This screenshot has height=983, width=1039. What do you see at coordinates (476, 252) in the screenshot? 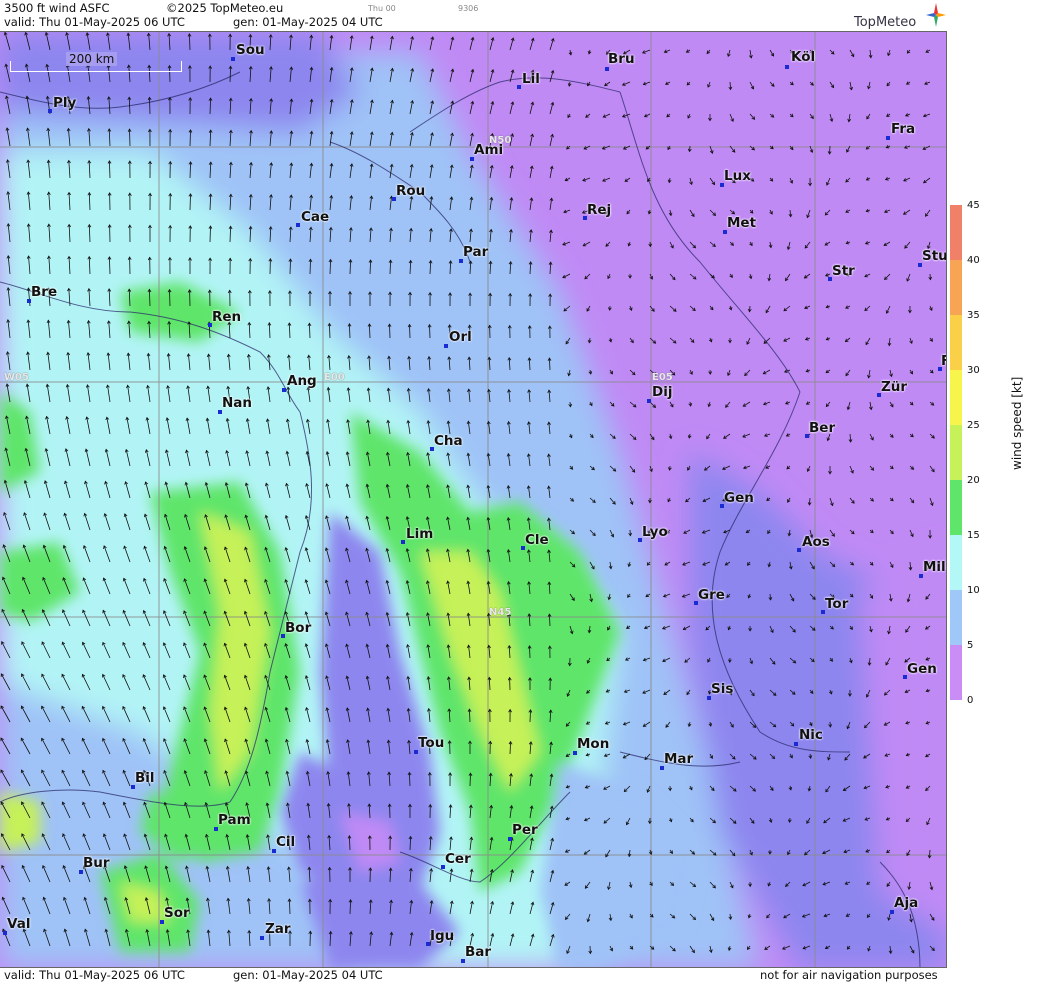
I see `city-label: Par` at bounding box center [476, 252].